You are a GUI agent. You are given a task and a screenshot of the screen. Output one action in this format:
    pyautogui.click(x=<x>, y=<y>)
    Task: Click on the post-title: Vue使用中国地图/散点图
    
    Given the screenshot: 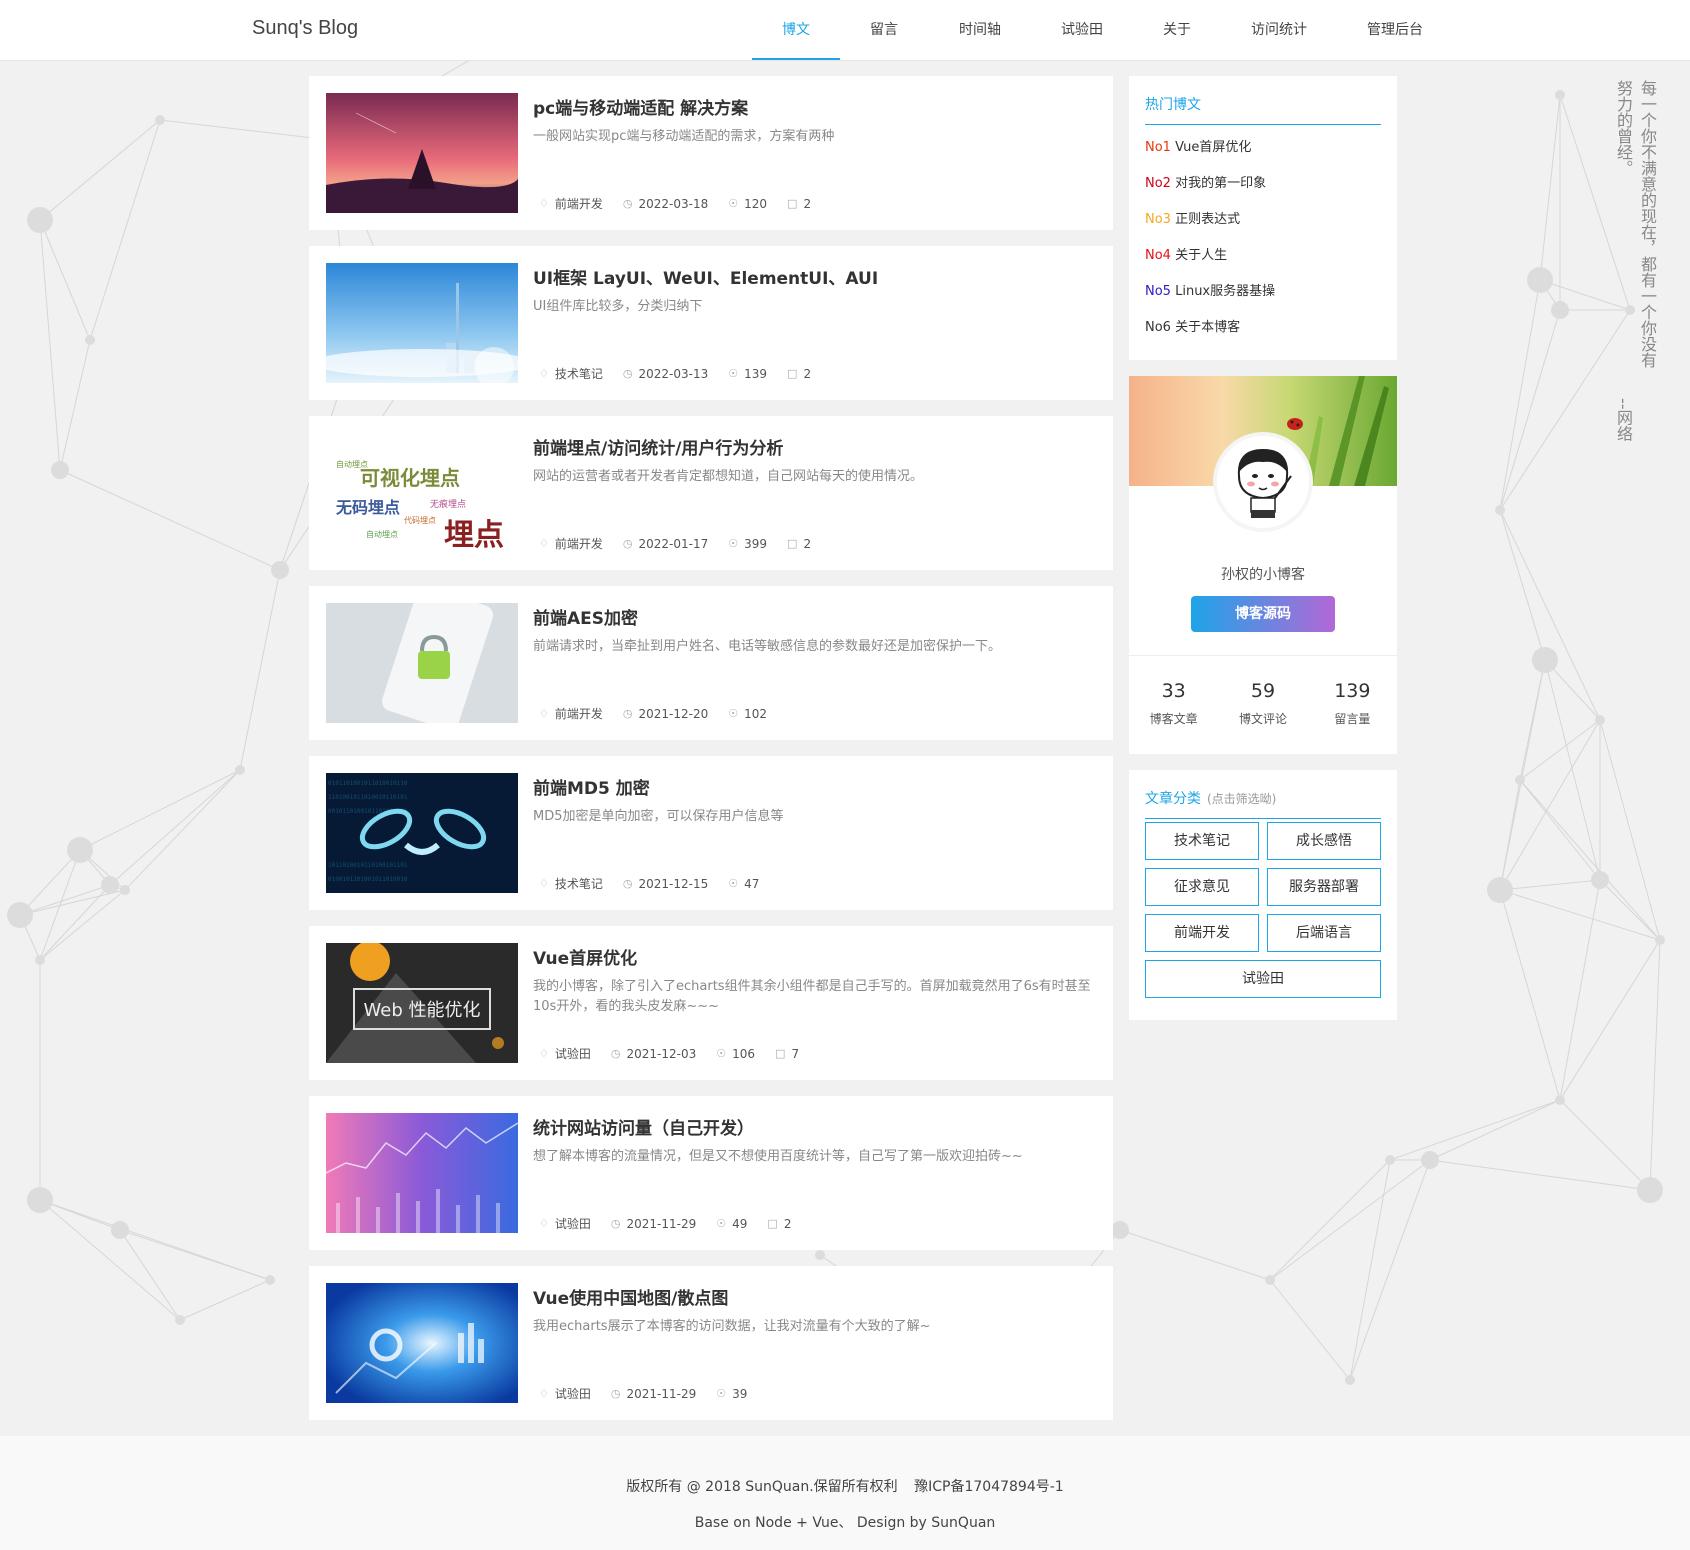 What is the action you would take?
    pyautogui.click(x=630, y=1296)
    